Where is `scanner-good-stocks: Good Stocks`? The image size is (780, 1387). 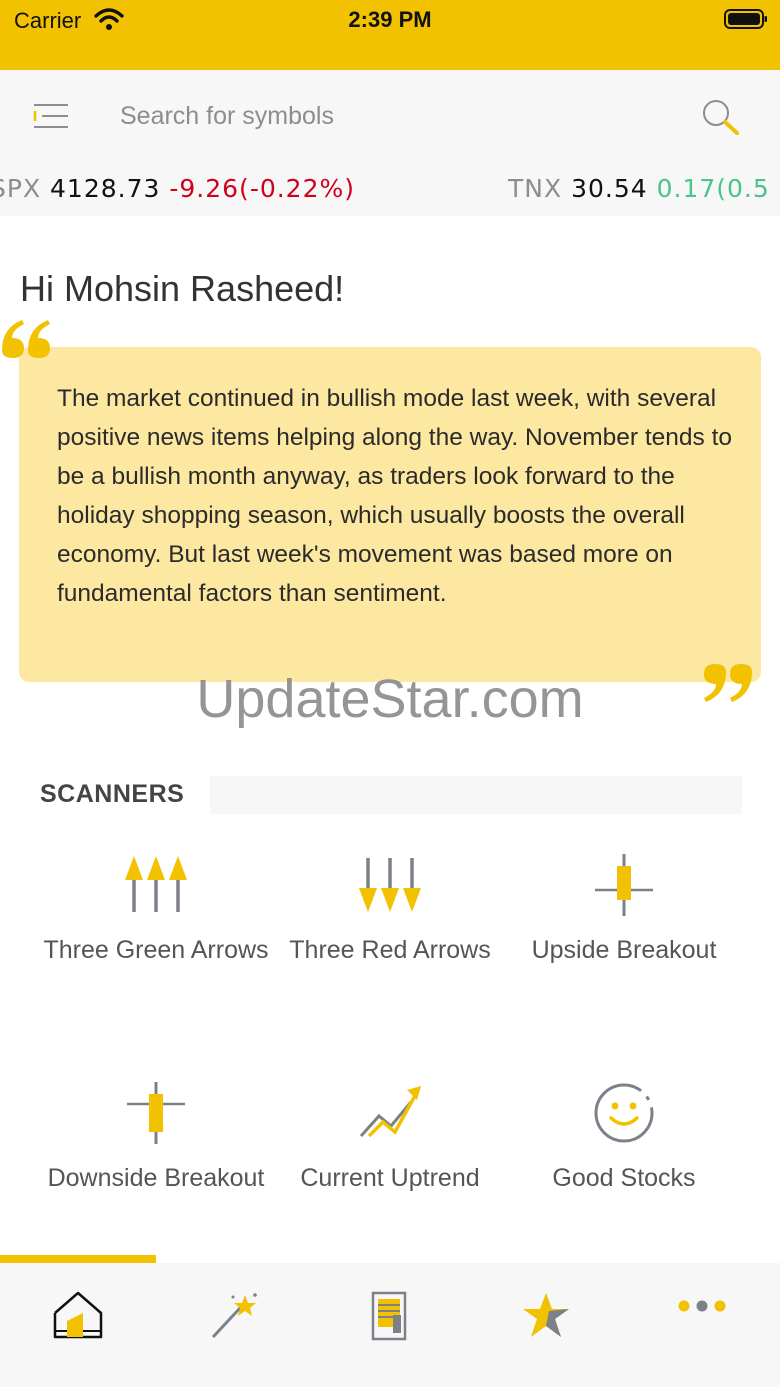 scanner-good-stocks: Good Stocks is located at coordinates (624, 1136).